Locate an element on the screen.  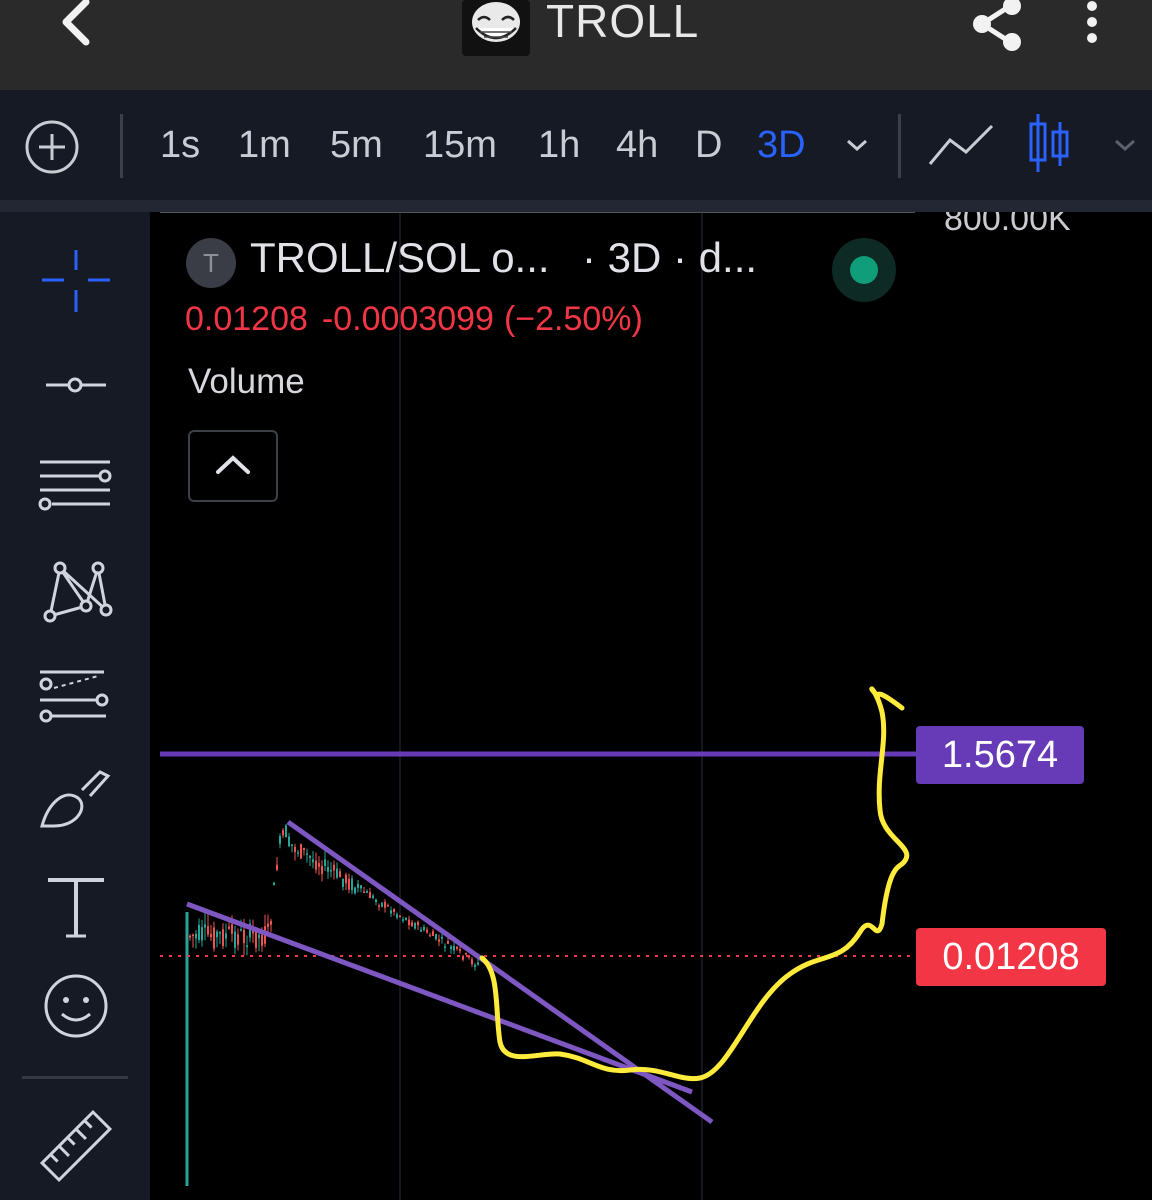
brush-tool is located at coordinates (76, 804).